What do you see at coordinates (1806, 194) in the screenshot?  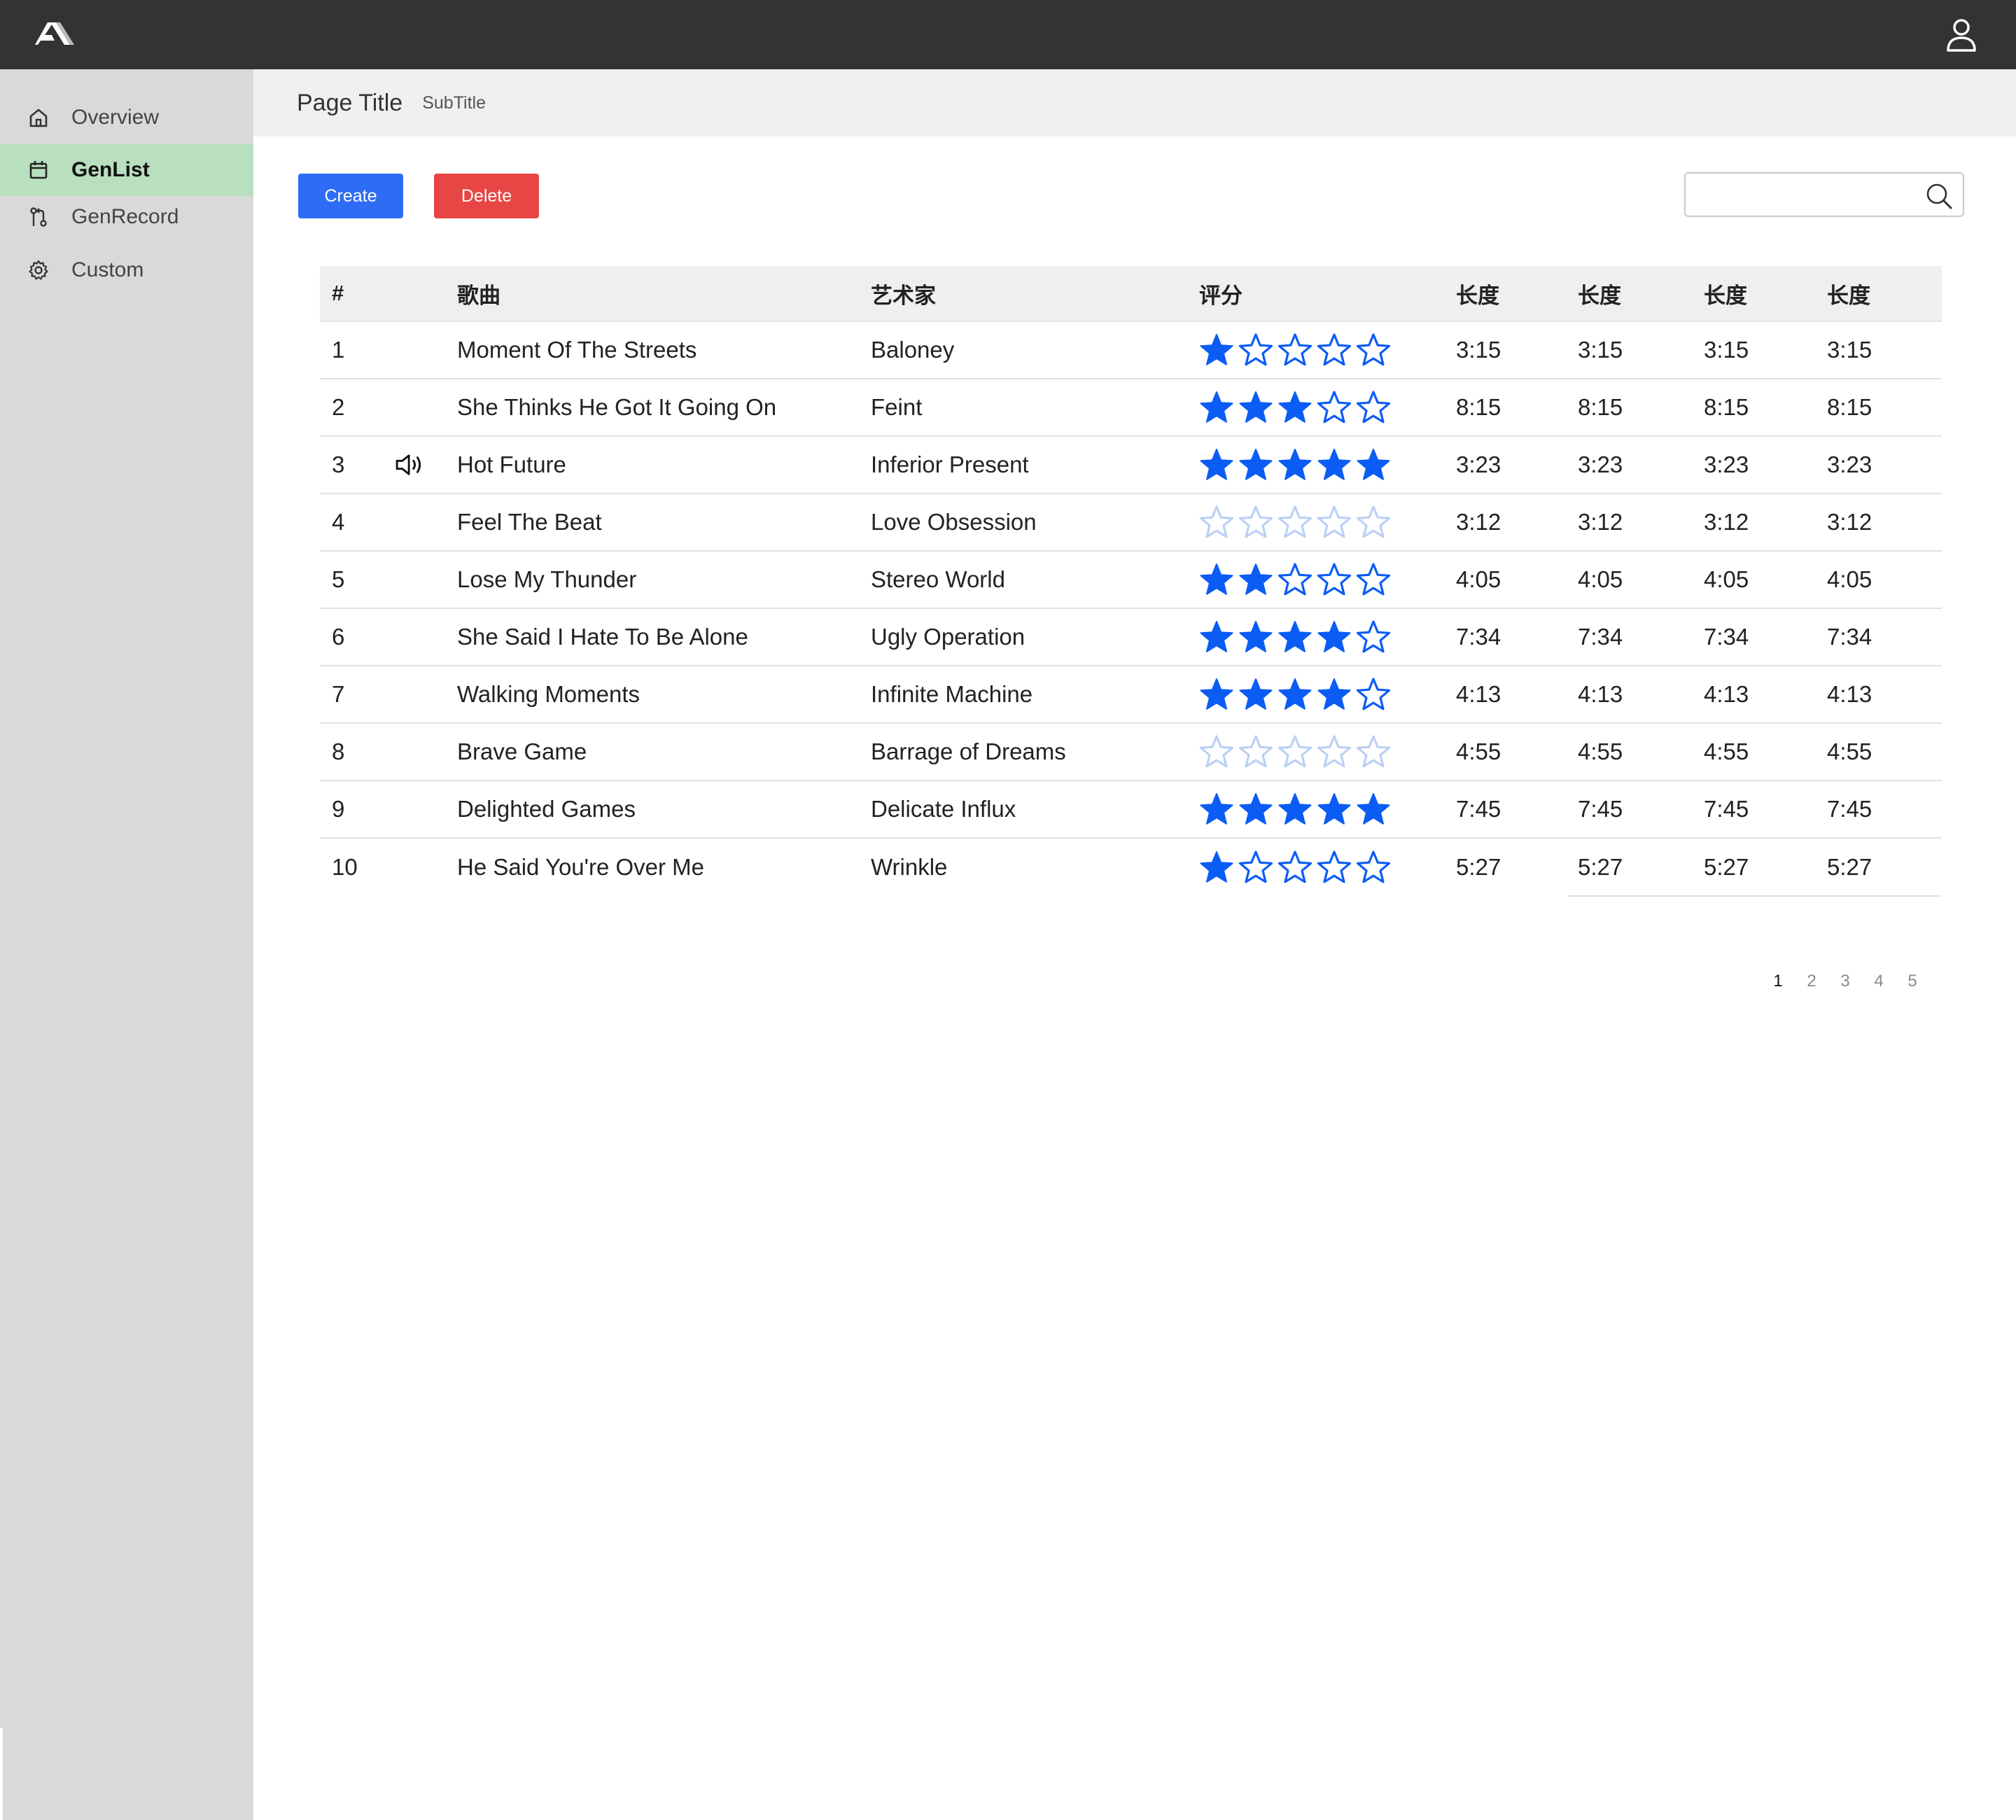 I see `search-input` at bounding box center [1806, 194].